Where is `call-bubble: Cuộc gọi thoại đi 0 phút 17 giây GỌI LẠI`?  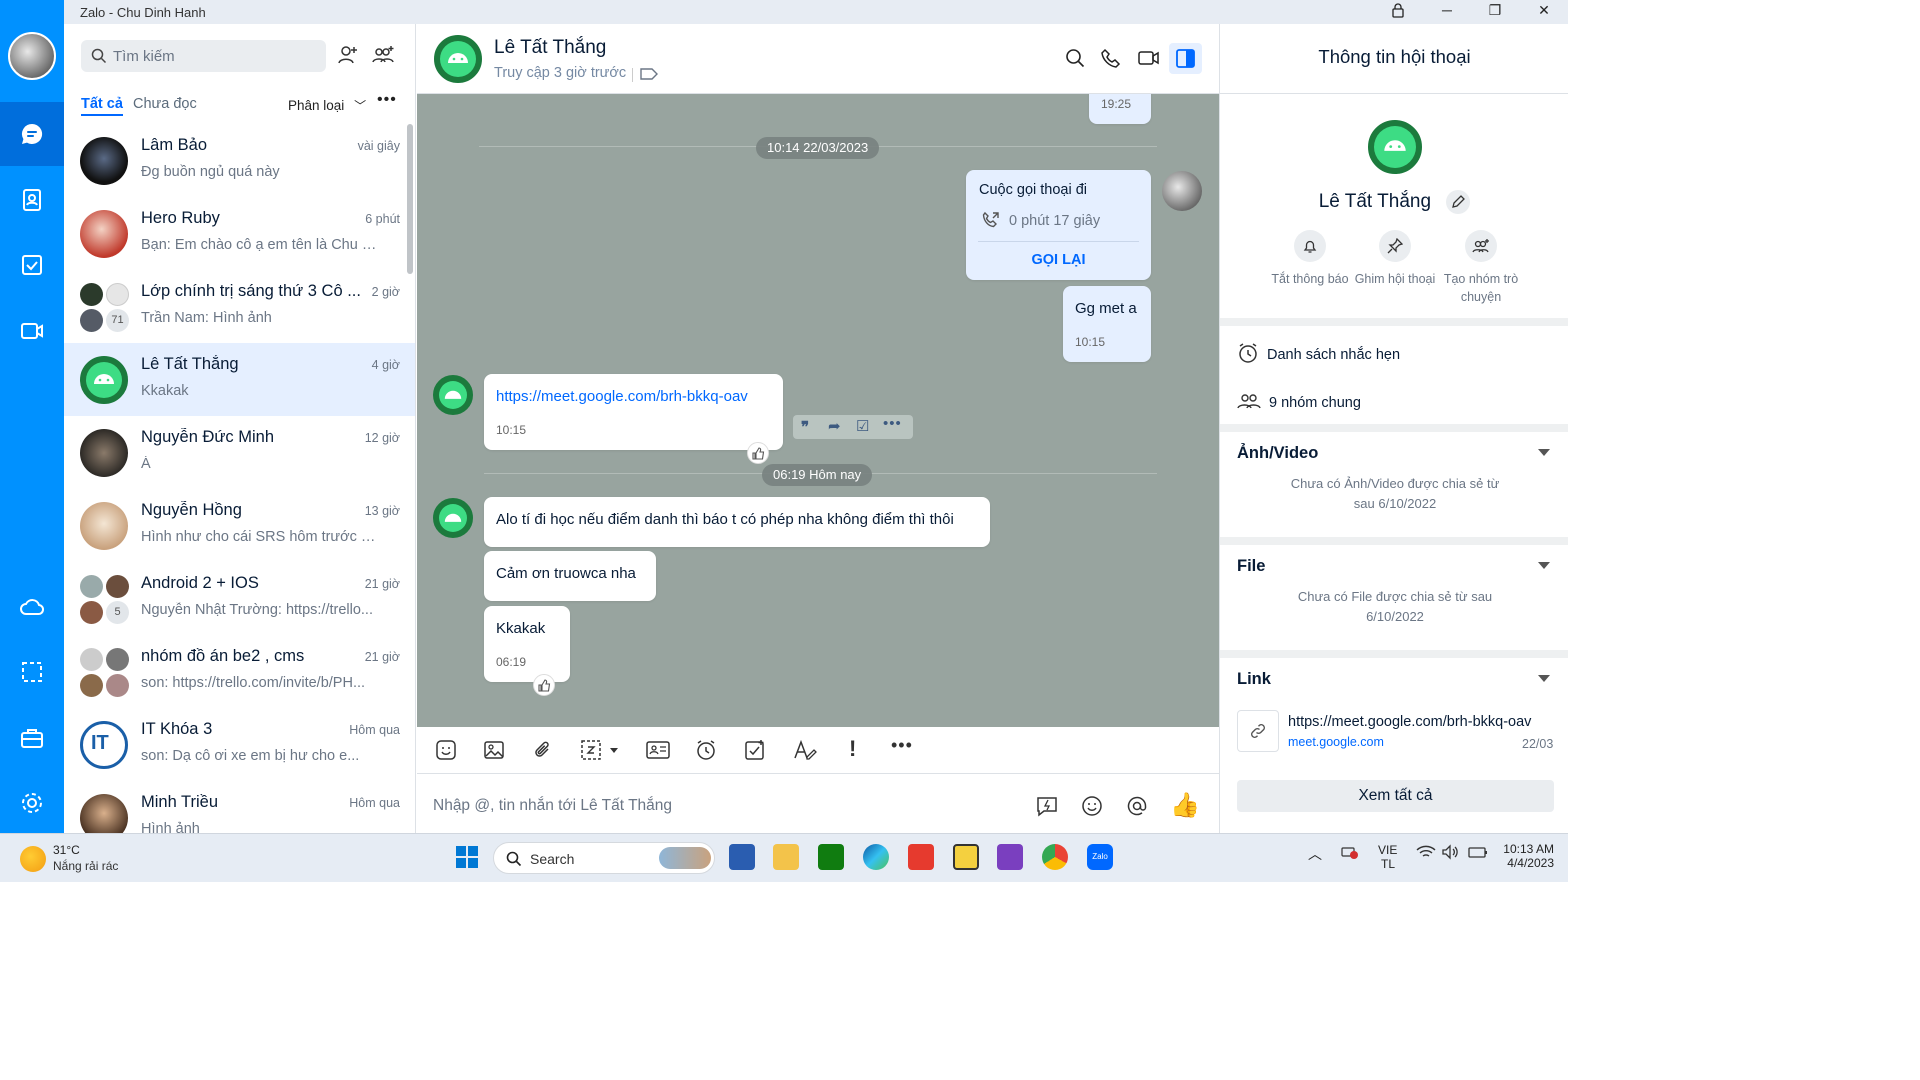
call-bubble: Cuộc gọi thoại đi 0 phút 17 giây GỌI LẠI is located at coordinates (1058, 225).